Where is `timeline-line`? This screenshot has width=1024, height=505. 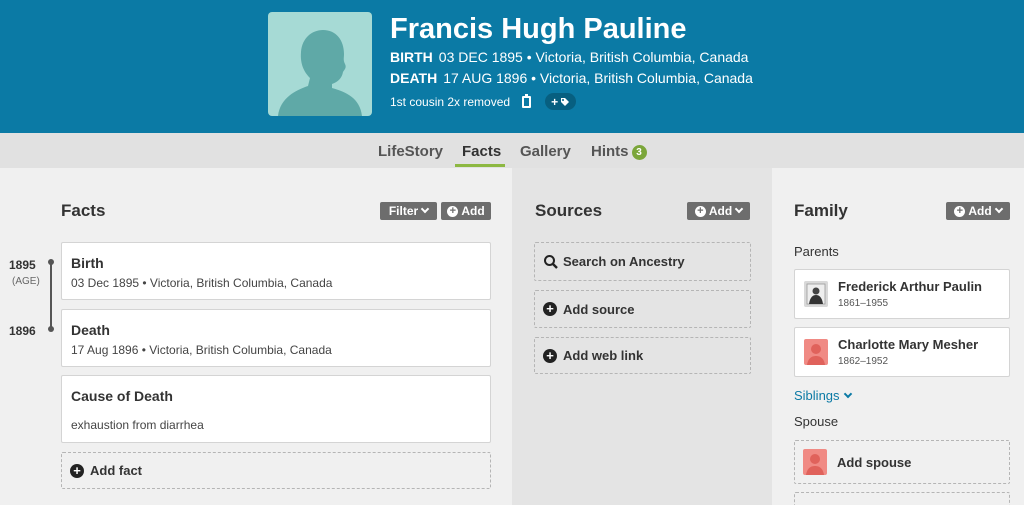
timeline-line is located at coordinates (51, 295).